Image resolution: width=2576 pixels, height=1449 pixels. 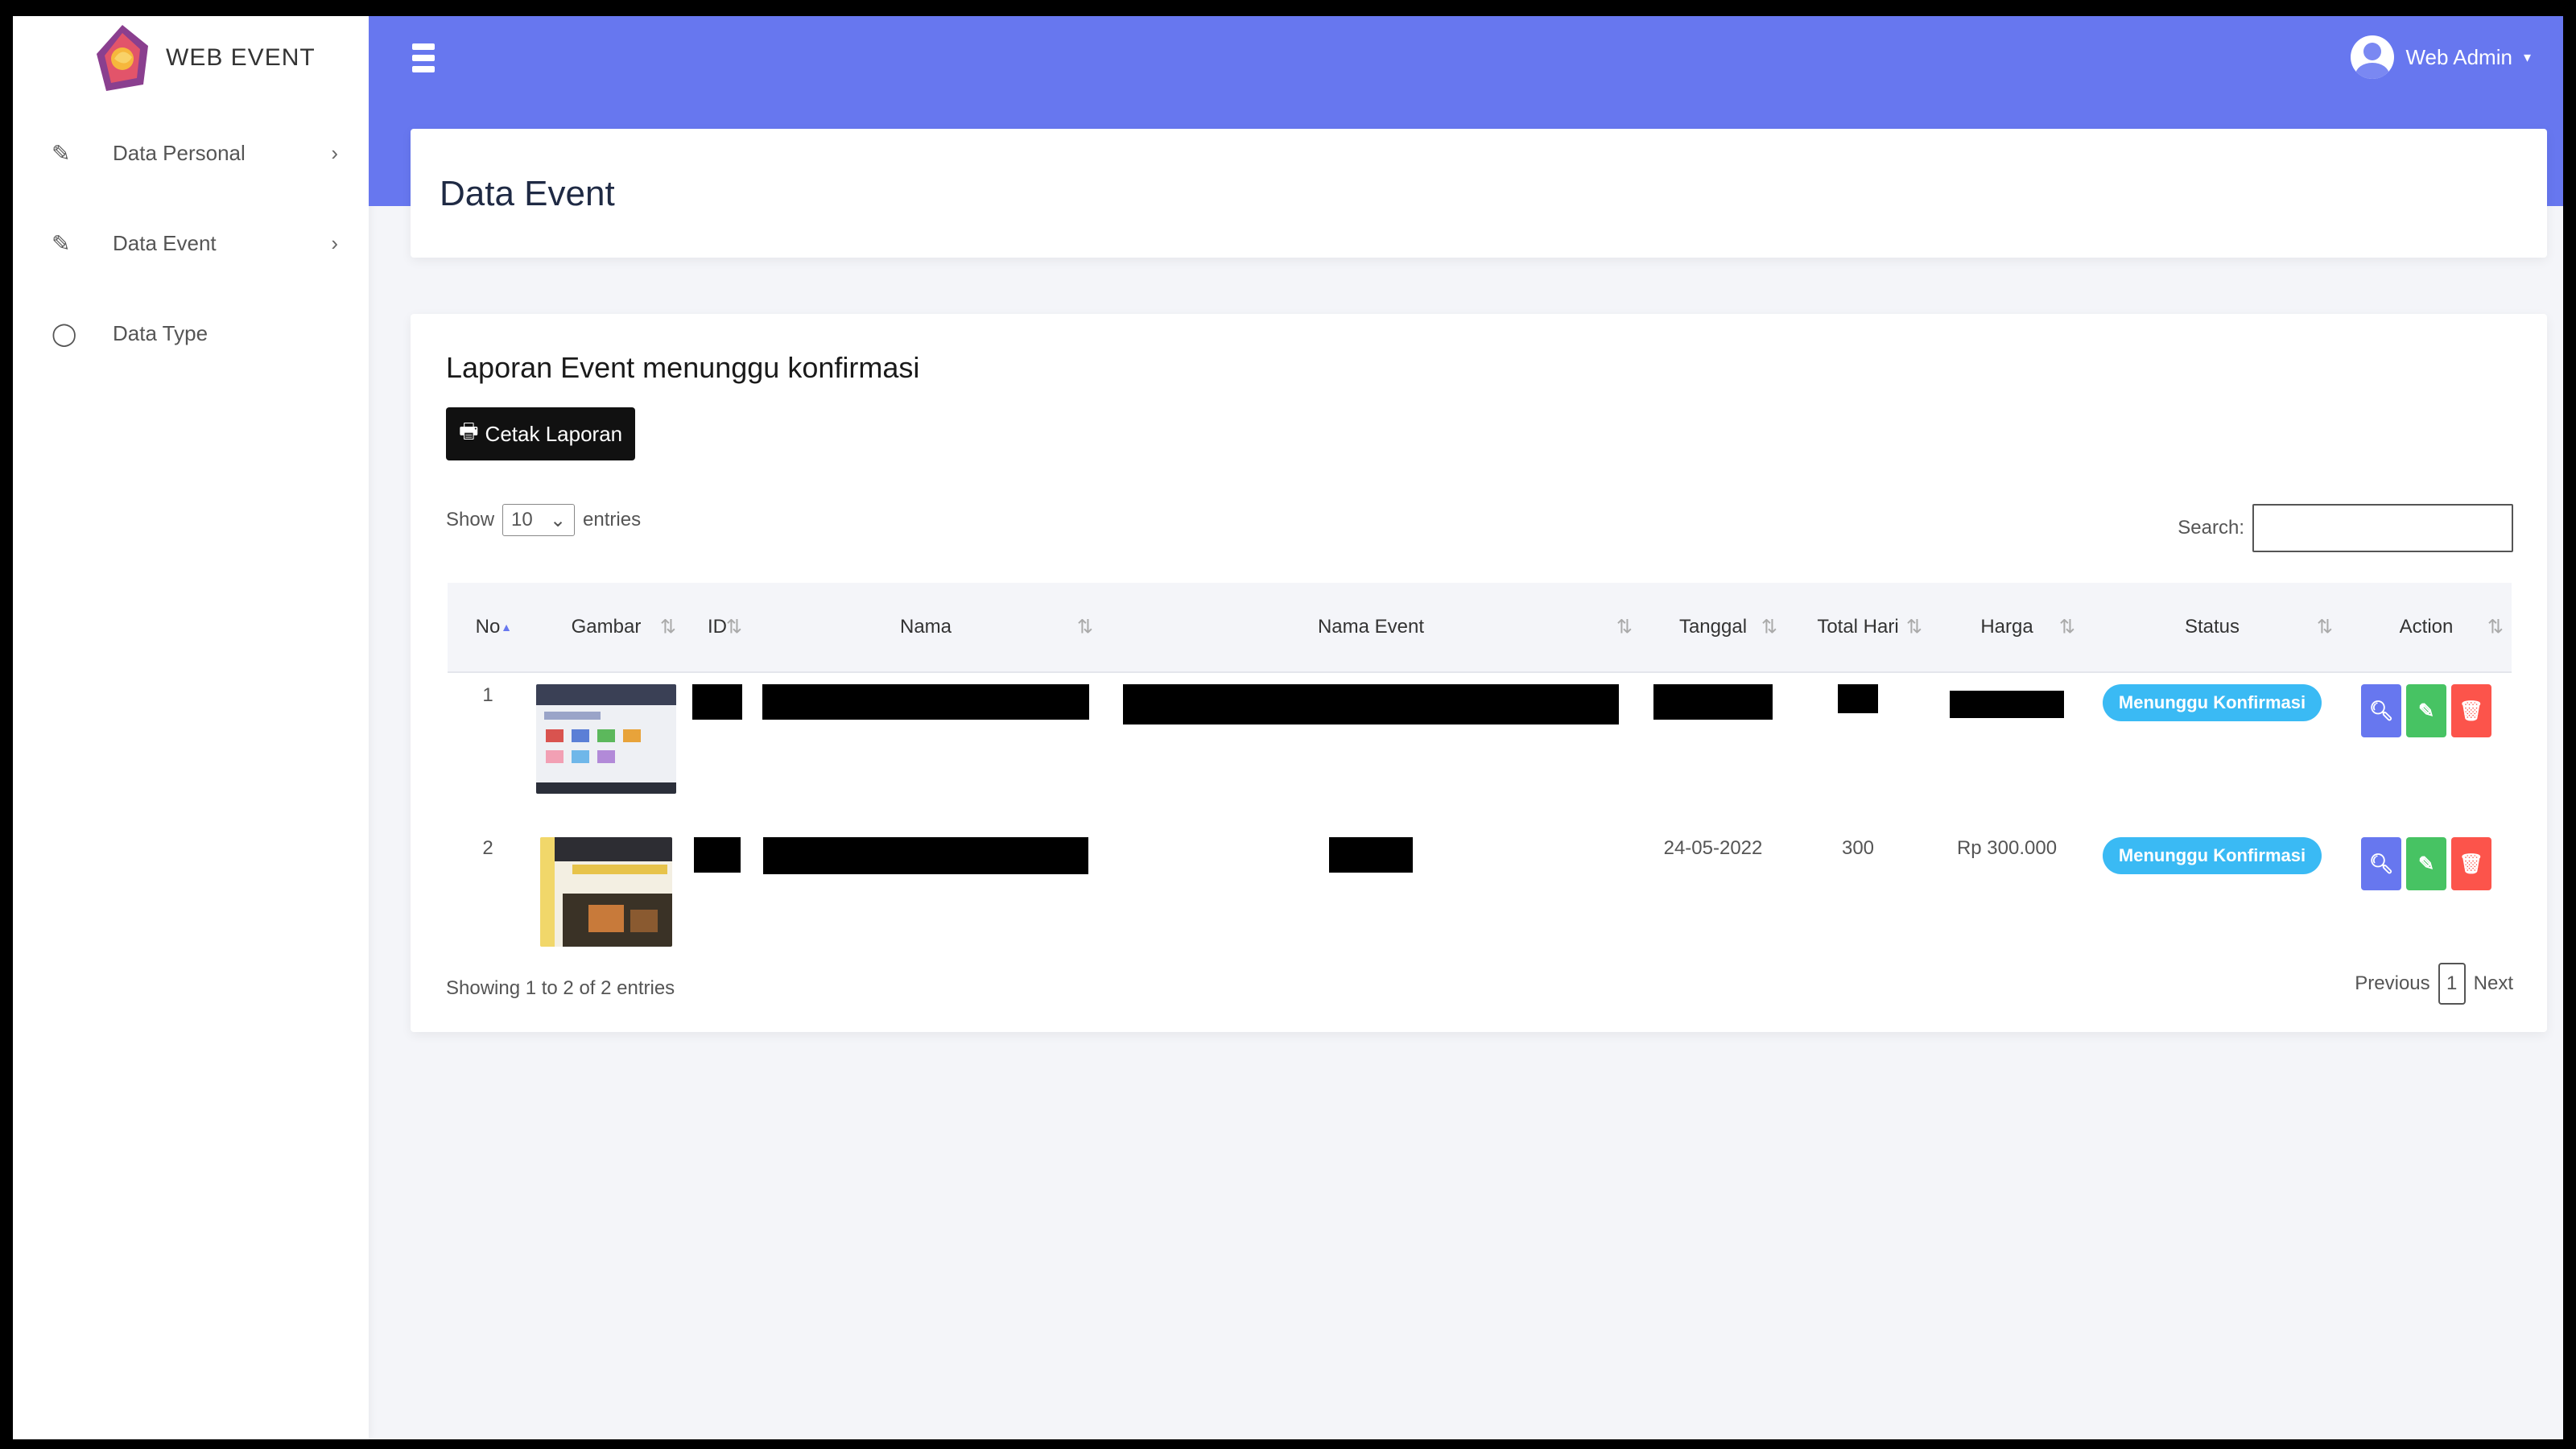 What do you see at coordinates (2527, 56) in the screenshot?
I see `caret-down-icon: ▾` at bounding box center [2527, 56].